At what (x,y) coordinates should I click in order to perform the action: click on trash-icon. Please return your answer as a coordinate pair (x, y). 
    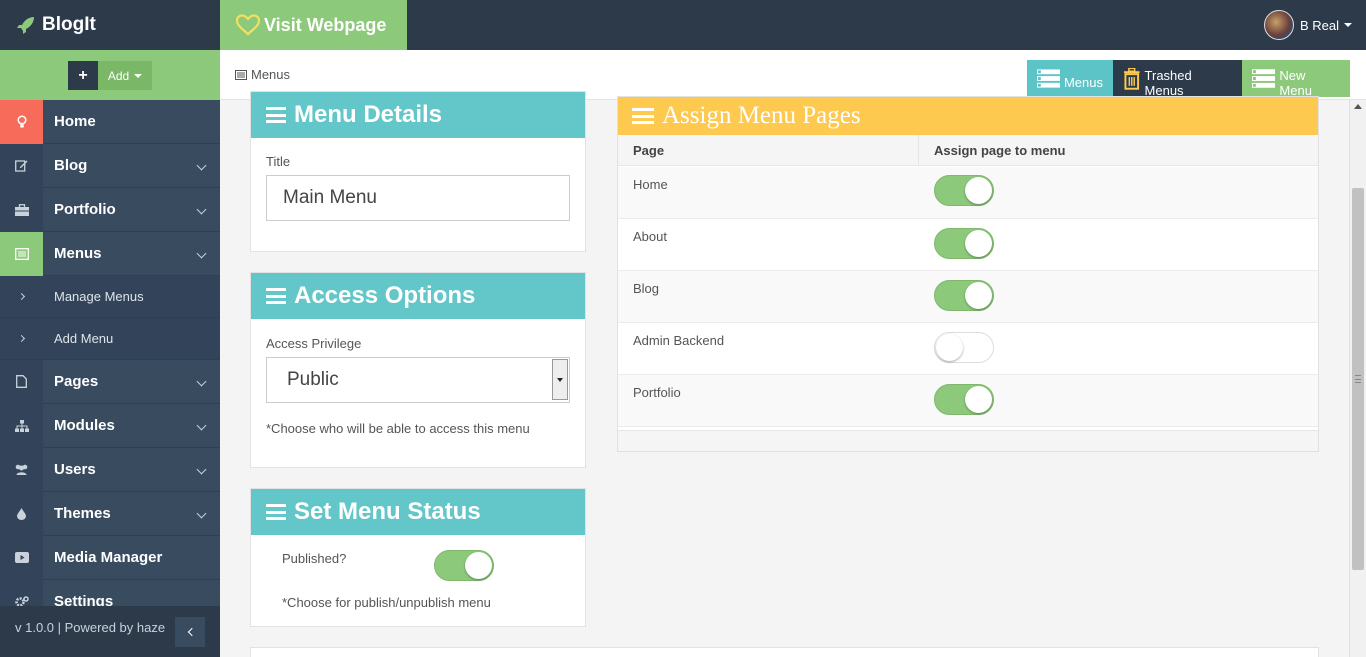
    Looking at the image, I should click on (1131, 78).